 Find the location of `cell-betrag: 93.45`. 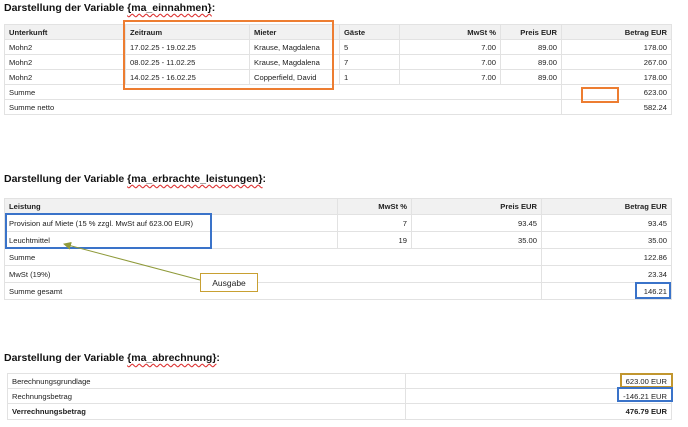

cell-betrag: 93.45 is located at coordinates (606, 223).